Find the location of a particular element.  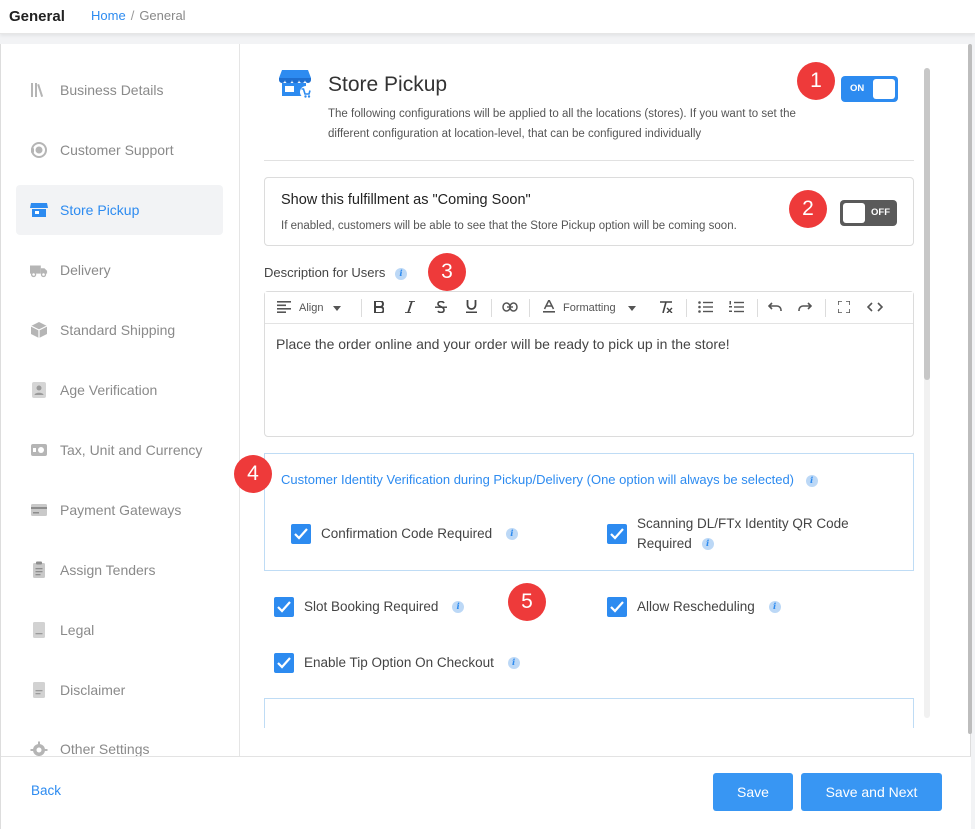

slot-booking-checkbox is located at coordinates (284, 607).